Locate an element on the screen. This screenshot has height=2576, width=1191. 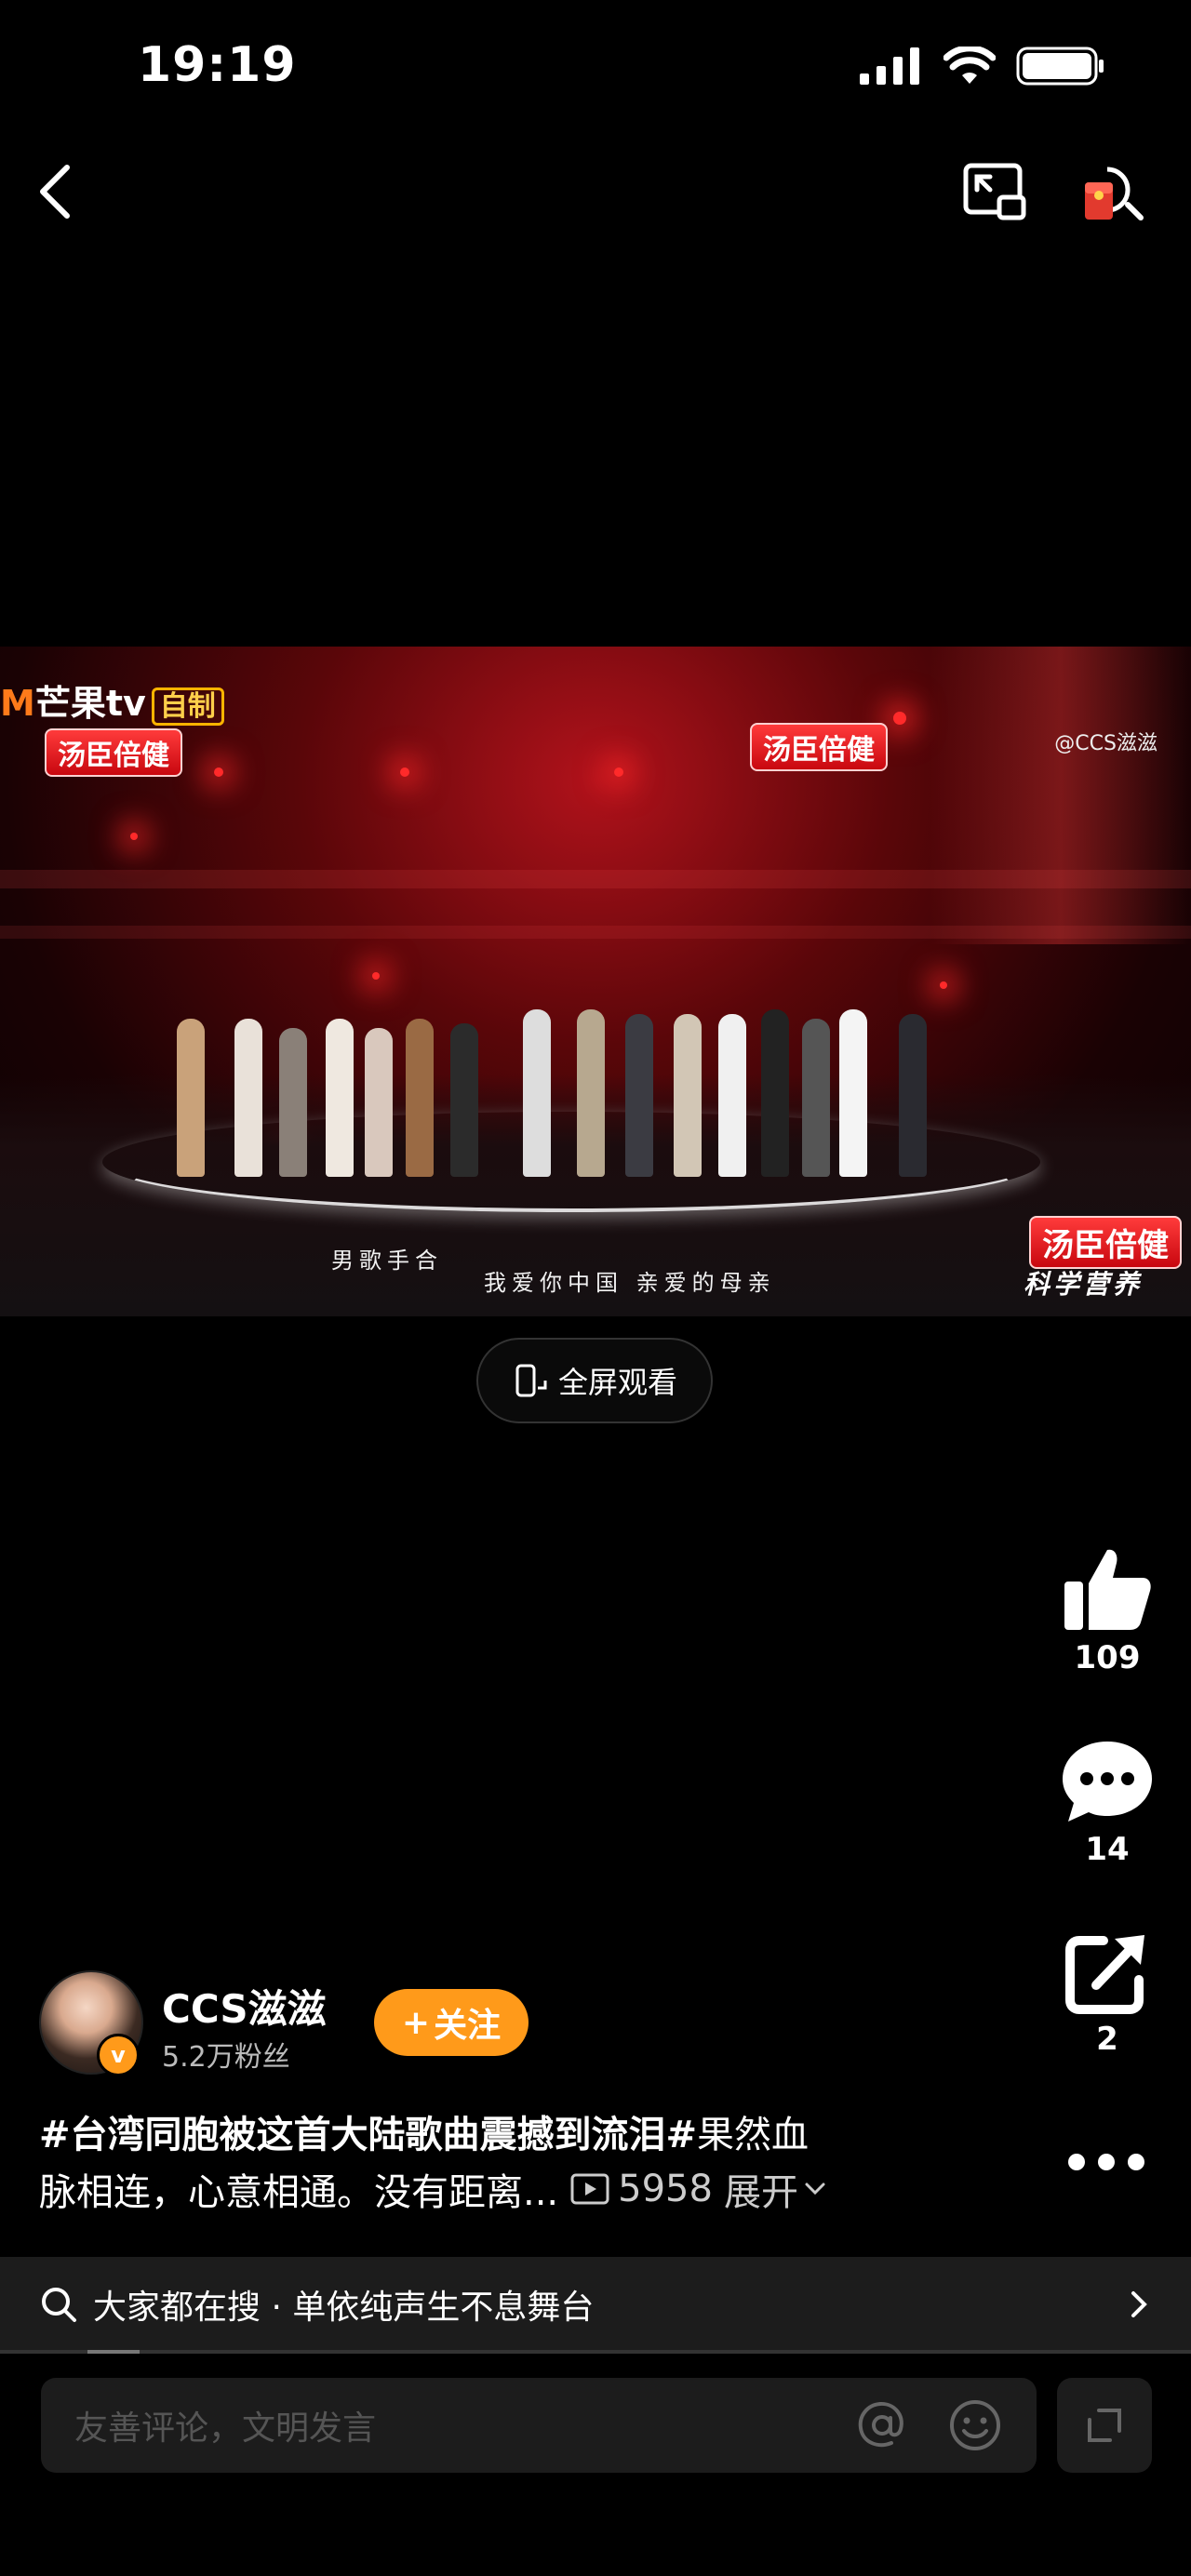
fullscreen-label: 全屏观看 is located at coordinates (617, 1382).